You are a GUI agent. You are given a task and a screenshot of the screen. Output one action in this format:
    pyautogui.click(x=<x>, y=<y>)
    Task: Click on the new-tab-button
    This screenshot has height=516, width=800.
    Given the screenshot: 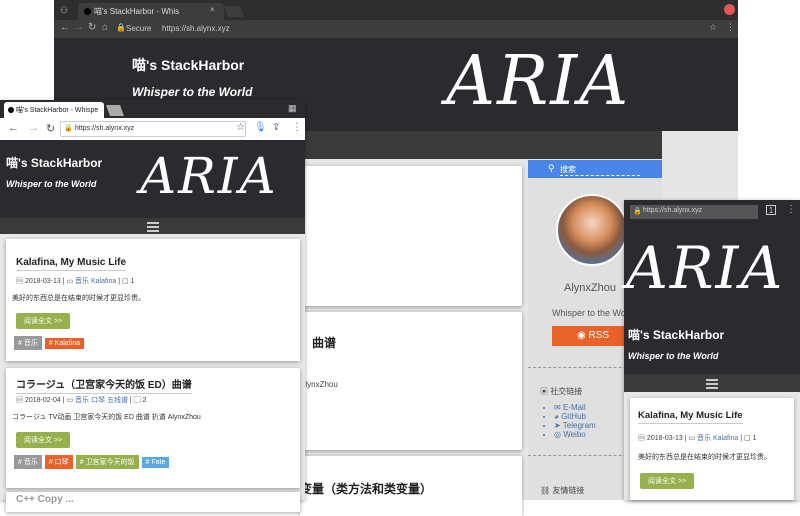 What is the action you would take?
    pyautogui.click(x=234, y=11)
    